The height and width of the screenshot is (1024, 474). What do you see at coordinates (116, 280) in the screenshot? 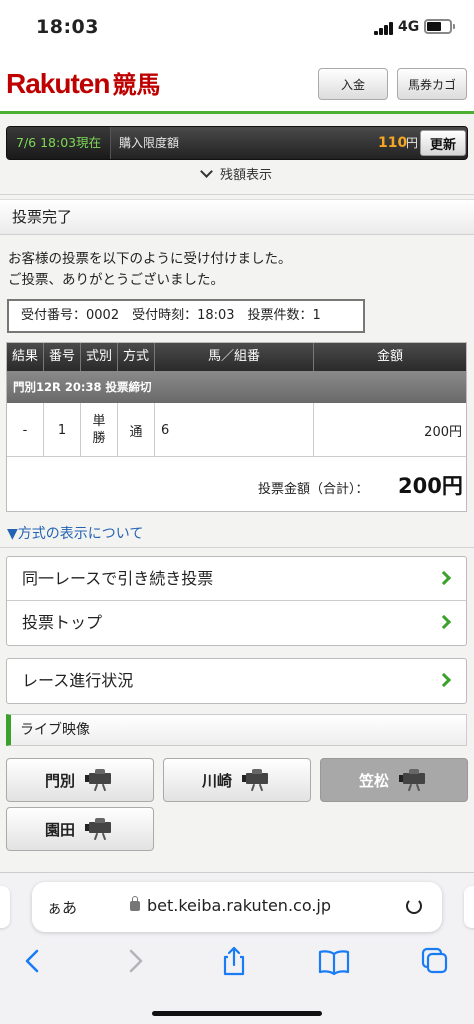
I see `confirmation-message-line2: ご投票、ありがとうございました。` at bounding box center [116, 280].